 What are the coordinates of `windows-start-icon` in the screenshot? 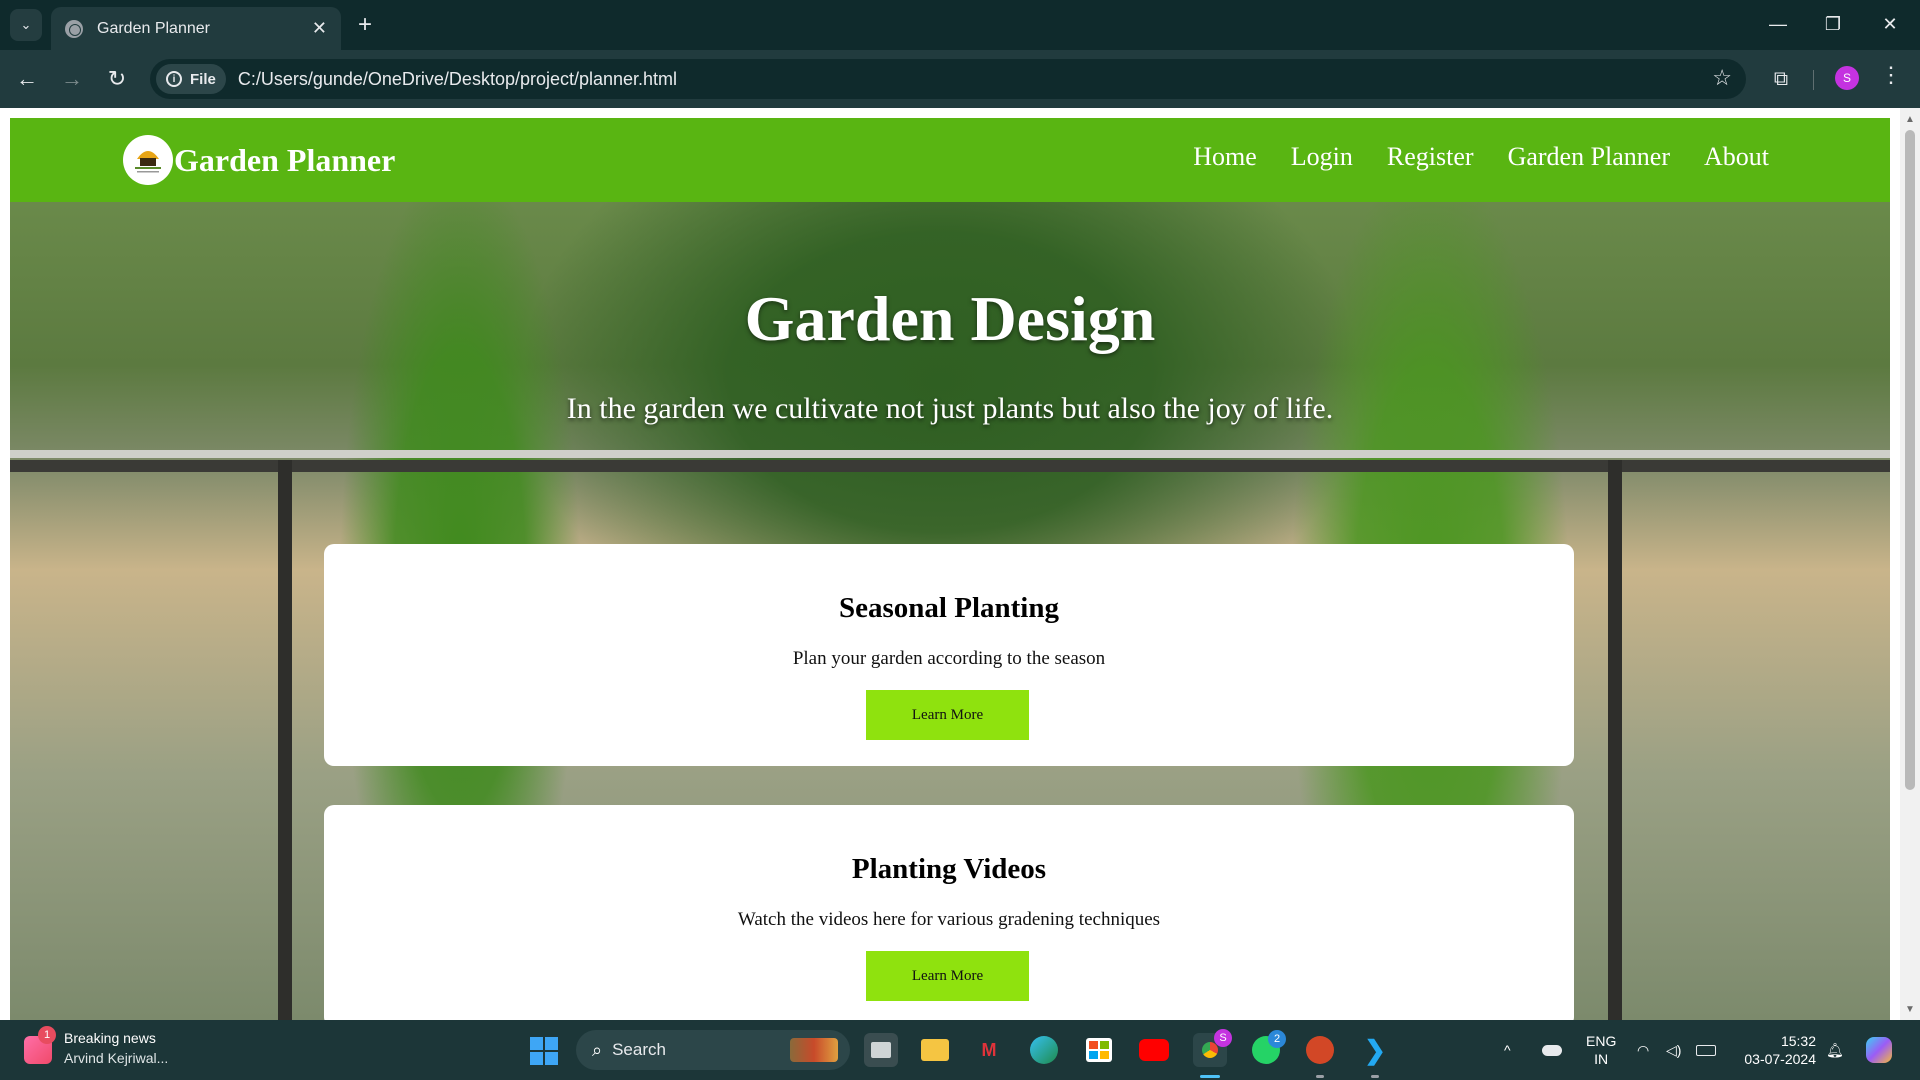 It's located at (544, 1051).